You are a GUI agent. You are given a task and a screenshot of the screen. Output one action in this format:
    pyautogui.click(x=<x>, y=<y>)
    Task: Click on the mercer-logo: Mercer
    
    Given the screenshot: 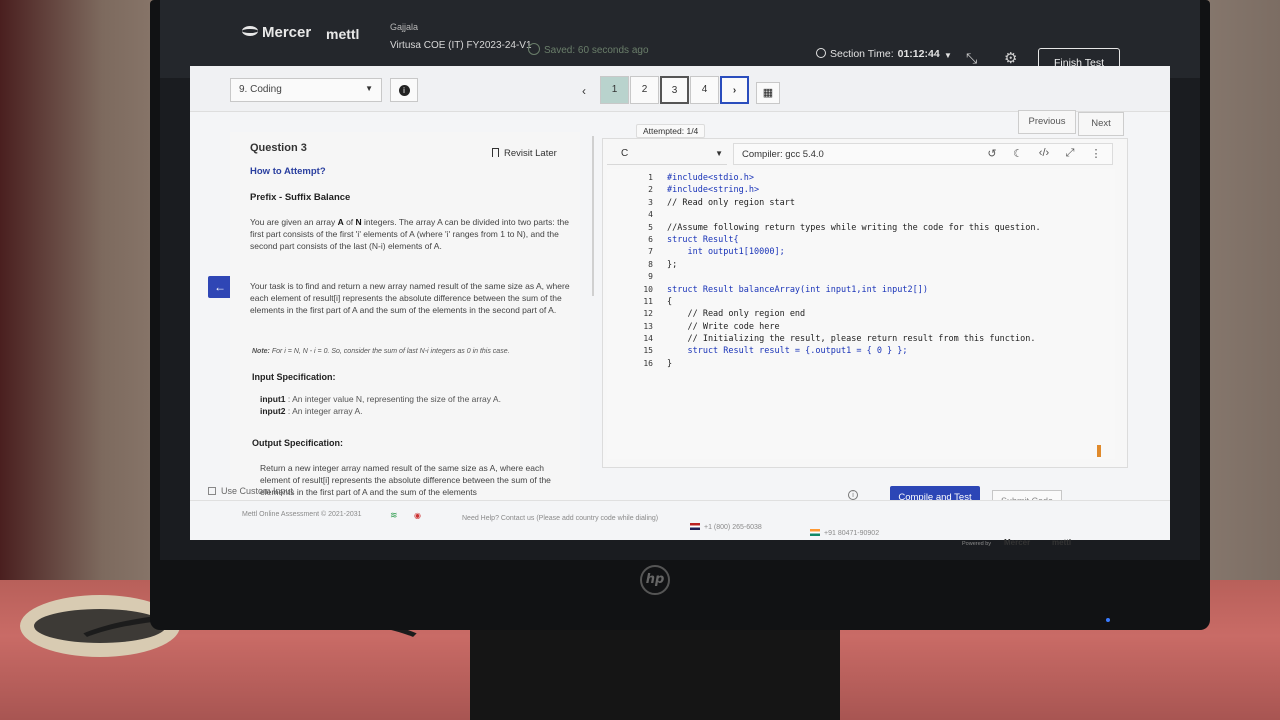 What is the action you would take?
    pyautogui.click(x=276, y=32)
    